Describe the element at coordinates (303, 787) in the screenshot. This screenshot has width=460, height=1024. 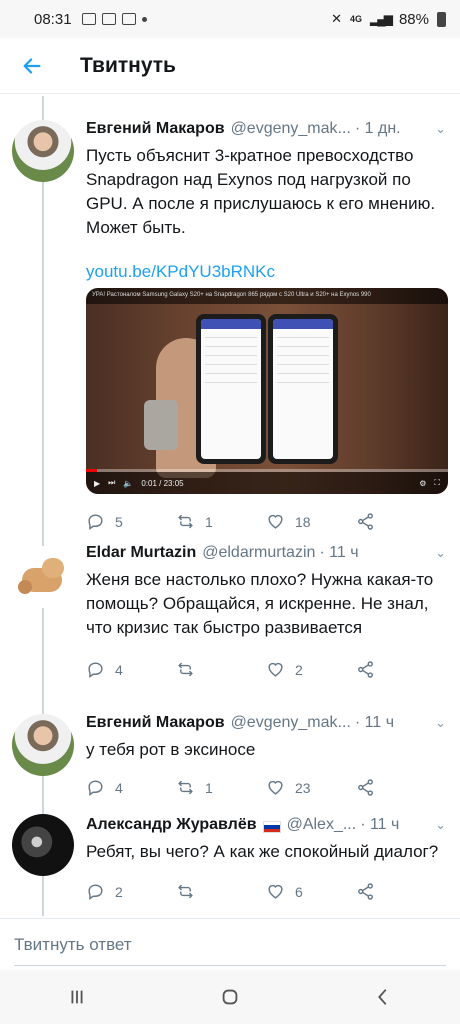
I see `like-count: 23` at that location.